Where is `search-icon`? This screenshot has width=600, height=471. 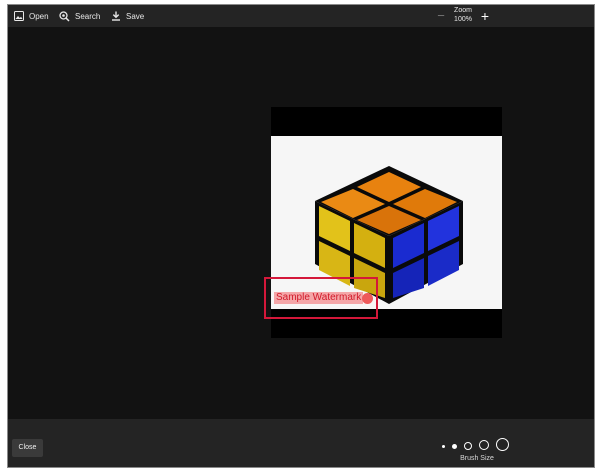
search-icon is located at coordinates (64, 16).